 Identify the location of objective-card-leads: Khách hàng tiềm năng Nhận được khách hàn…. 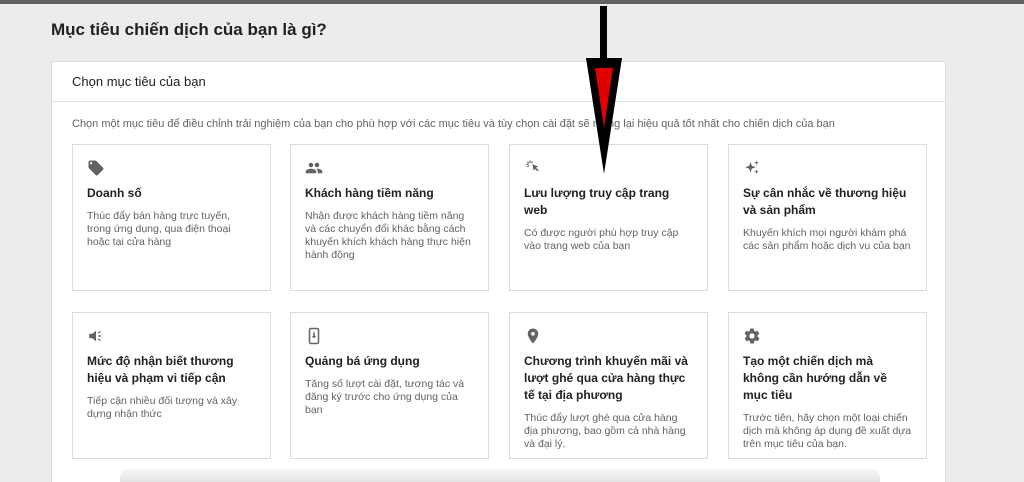
(389, 217).